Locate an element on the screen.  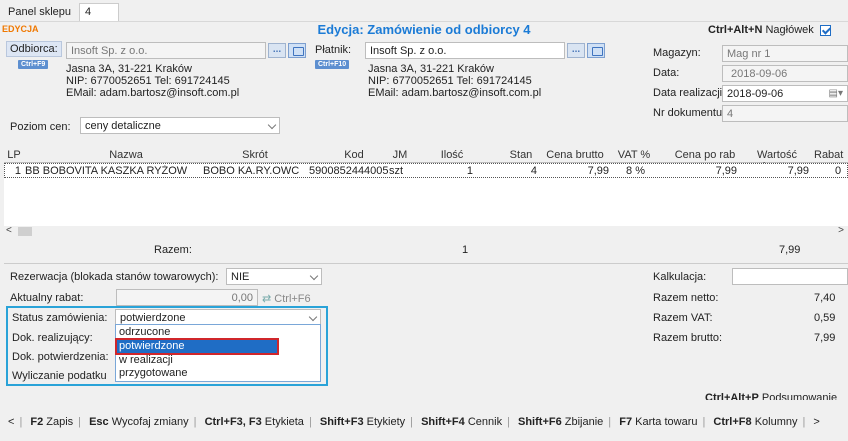
footer-pricelist: Shift+F4 Cennik is located at coordinates (461, 422).